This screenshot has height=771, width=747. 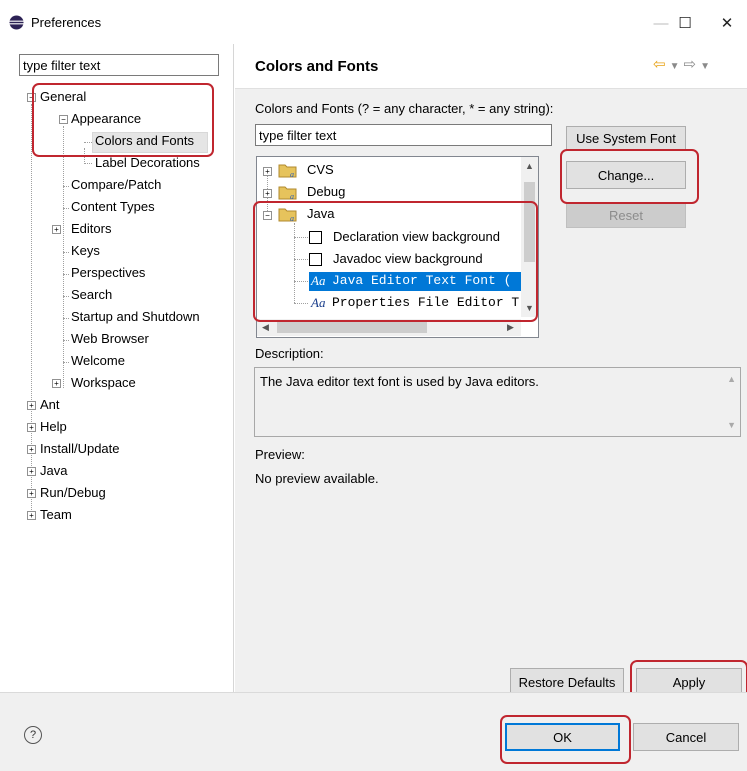 I want to click on window-title: Preferences, so click(x=66, y=22).